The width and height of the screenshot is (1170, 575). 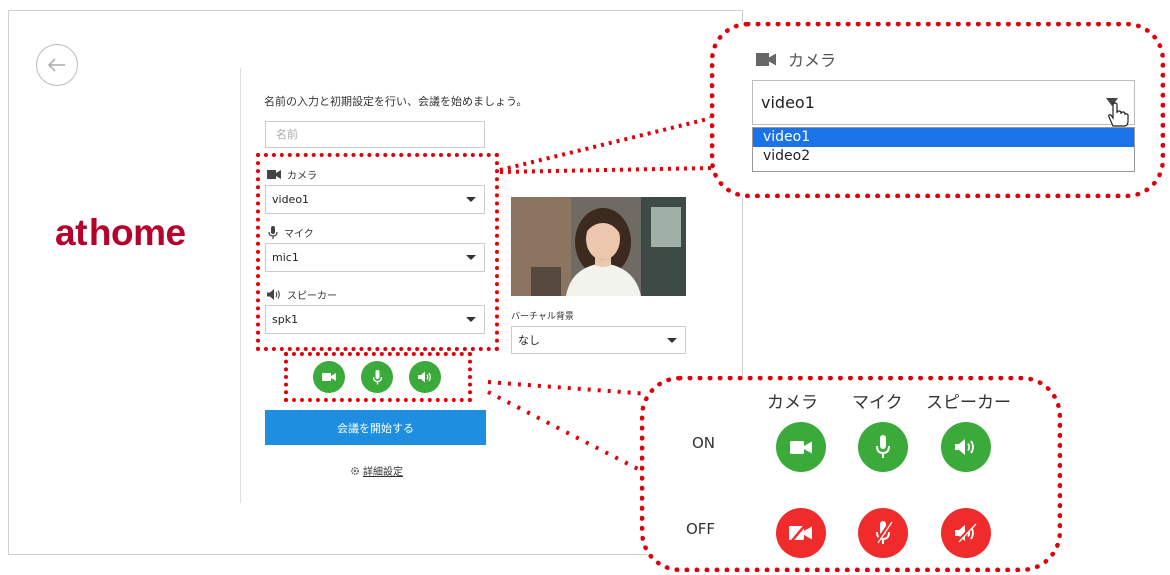 I want to click on callout-camera-select-value: video1, so click(x=788, y=102).